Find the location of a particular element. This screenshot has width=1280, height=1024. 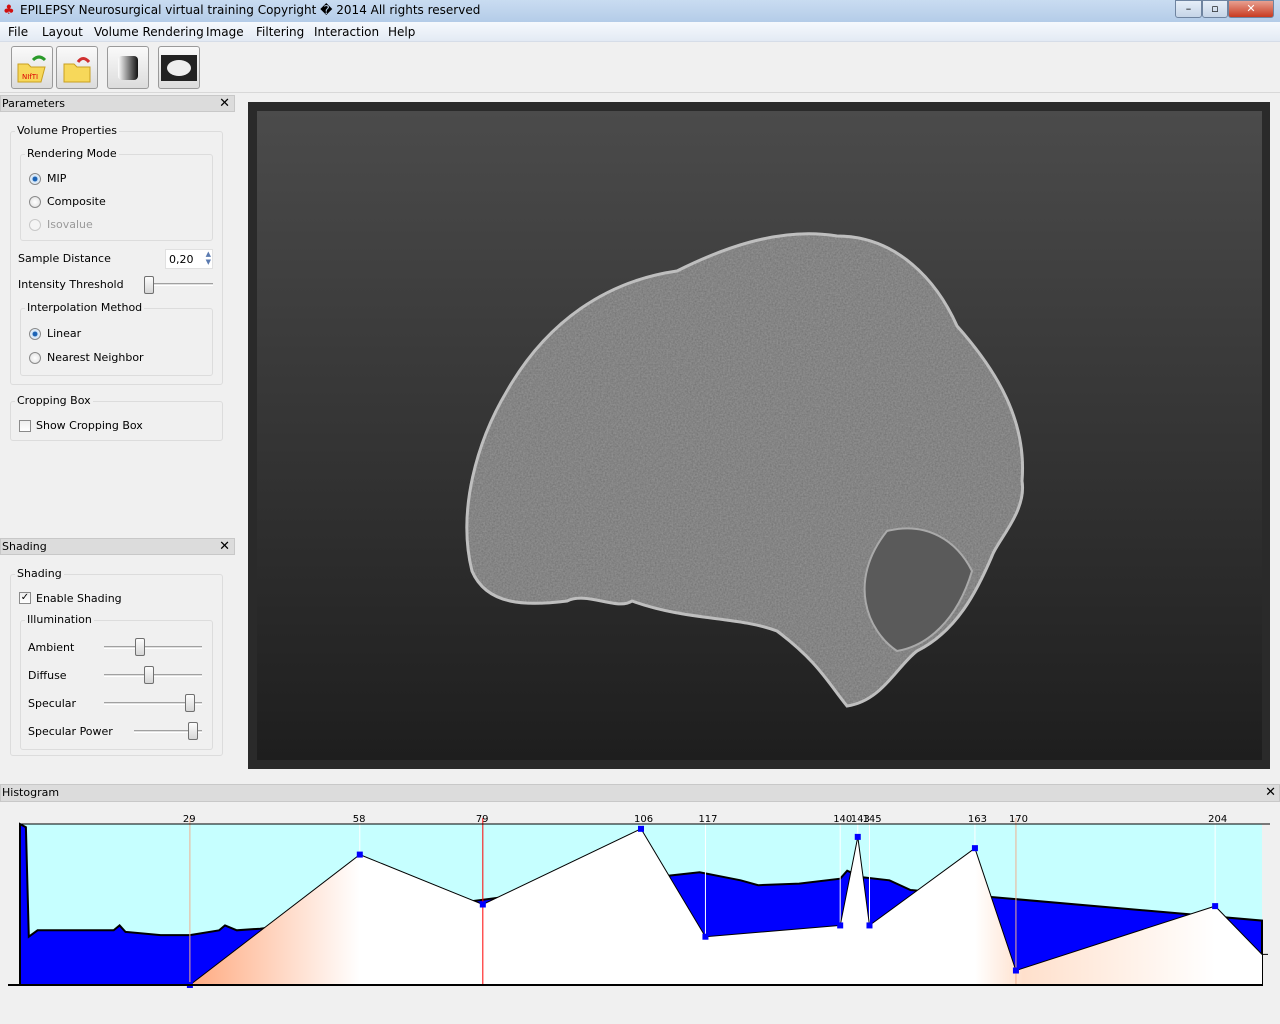

ambient-track is located at coordinates (153, 647).